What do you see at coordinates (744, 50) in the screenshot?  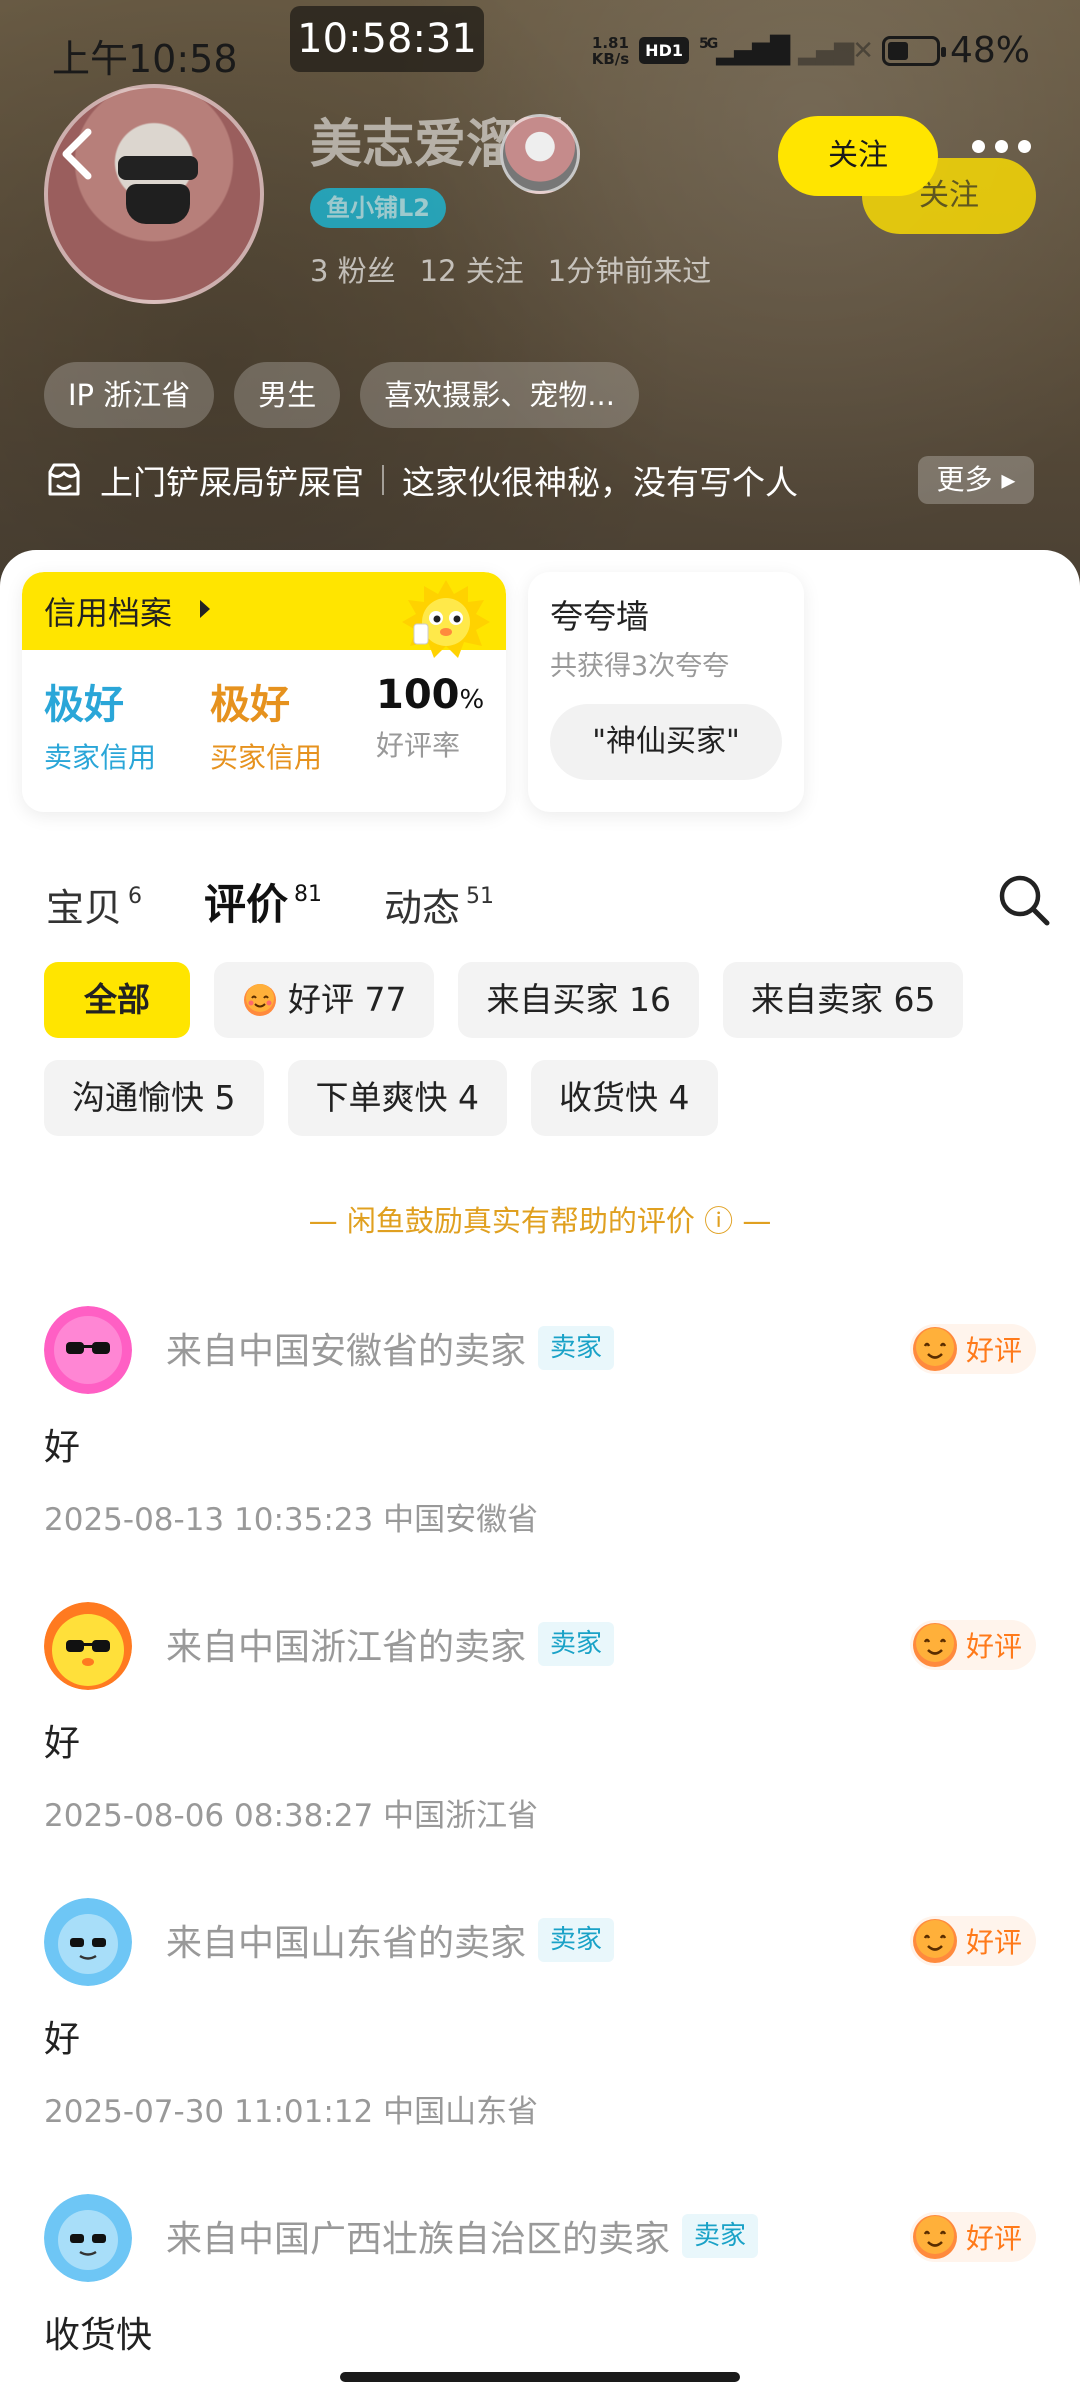 I see `signal-icon: 5G▂▄▆█` at bounding box center [744, 50].